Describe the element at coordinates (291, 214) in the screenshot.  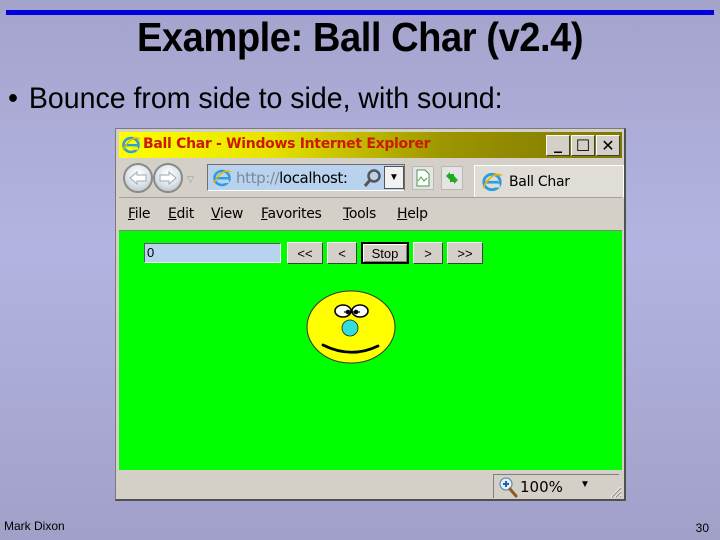
I see `menu-favorites: Favorites` at that location.